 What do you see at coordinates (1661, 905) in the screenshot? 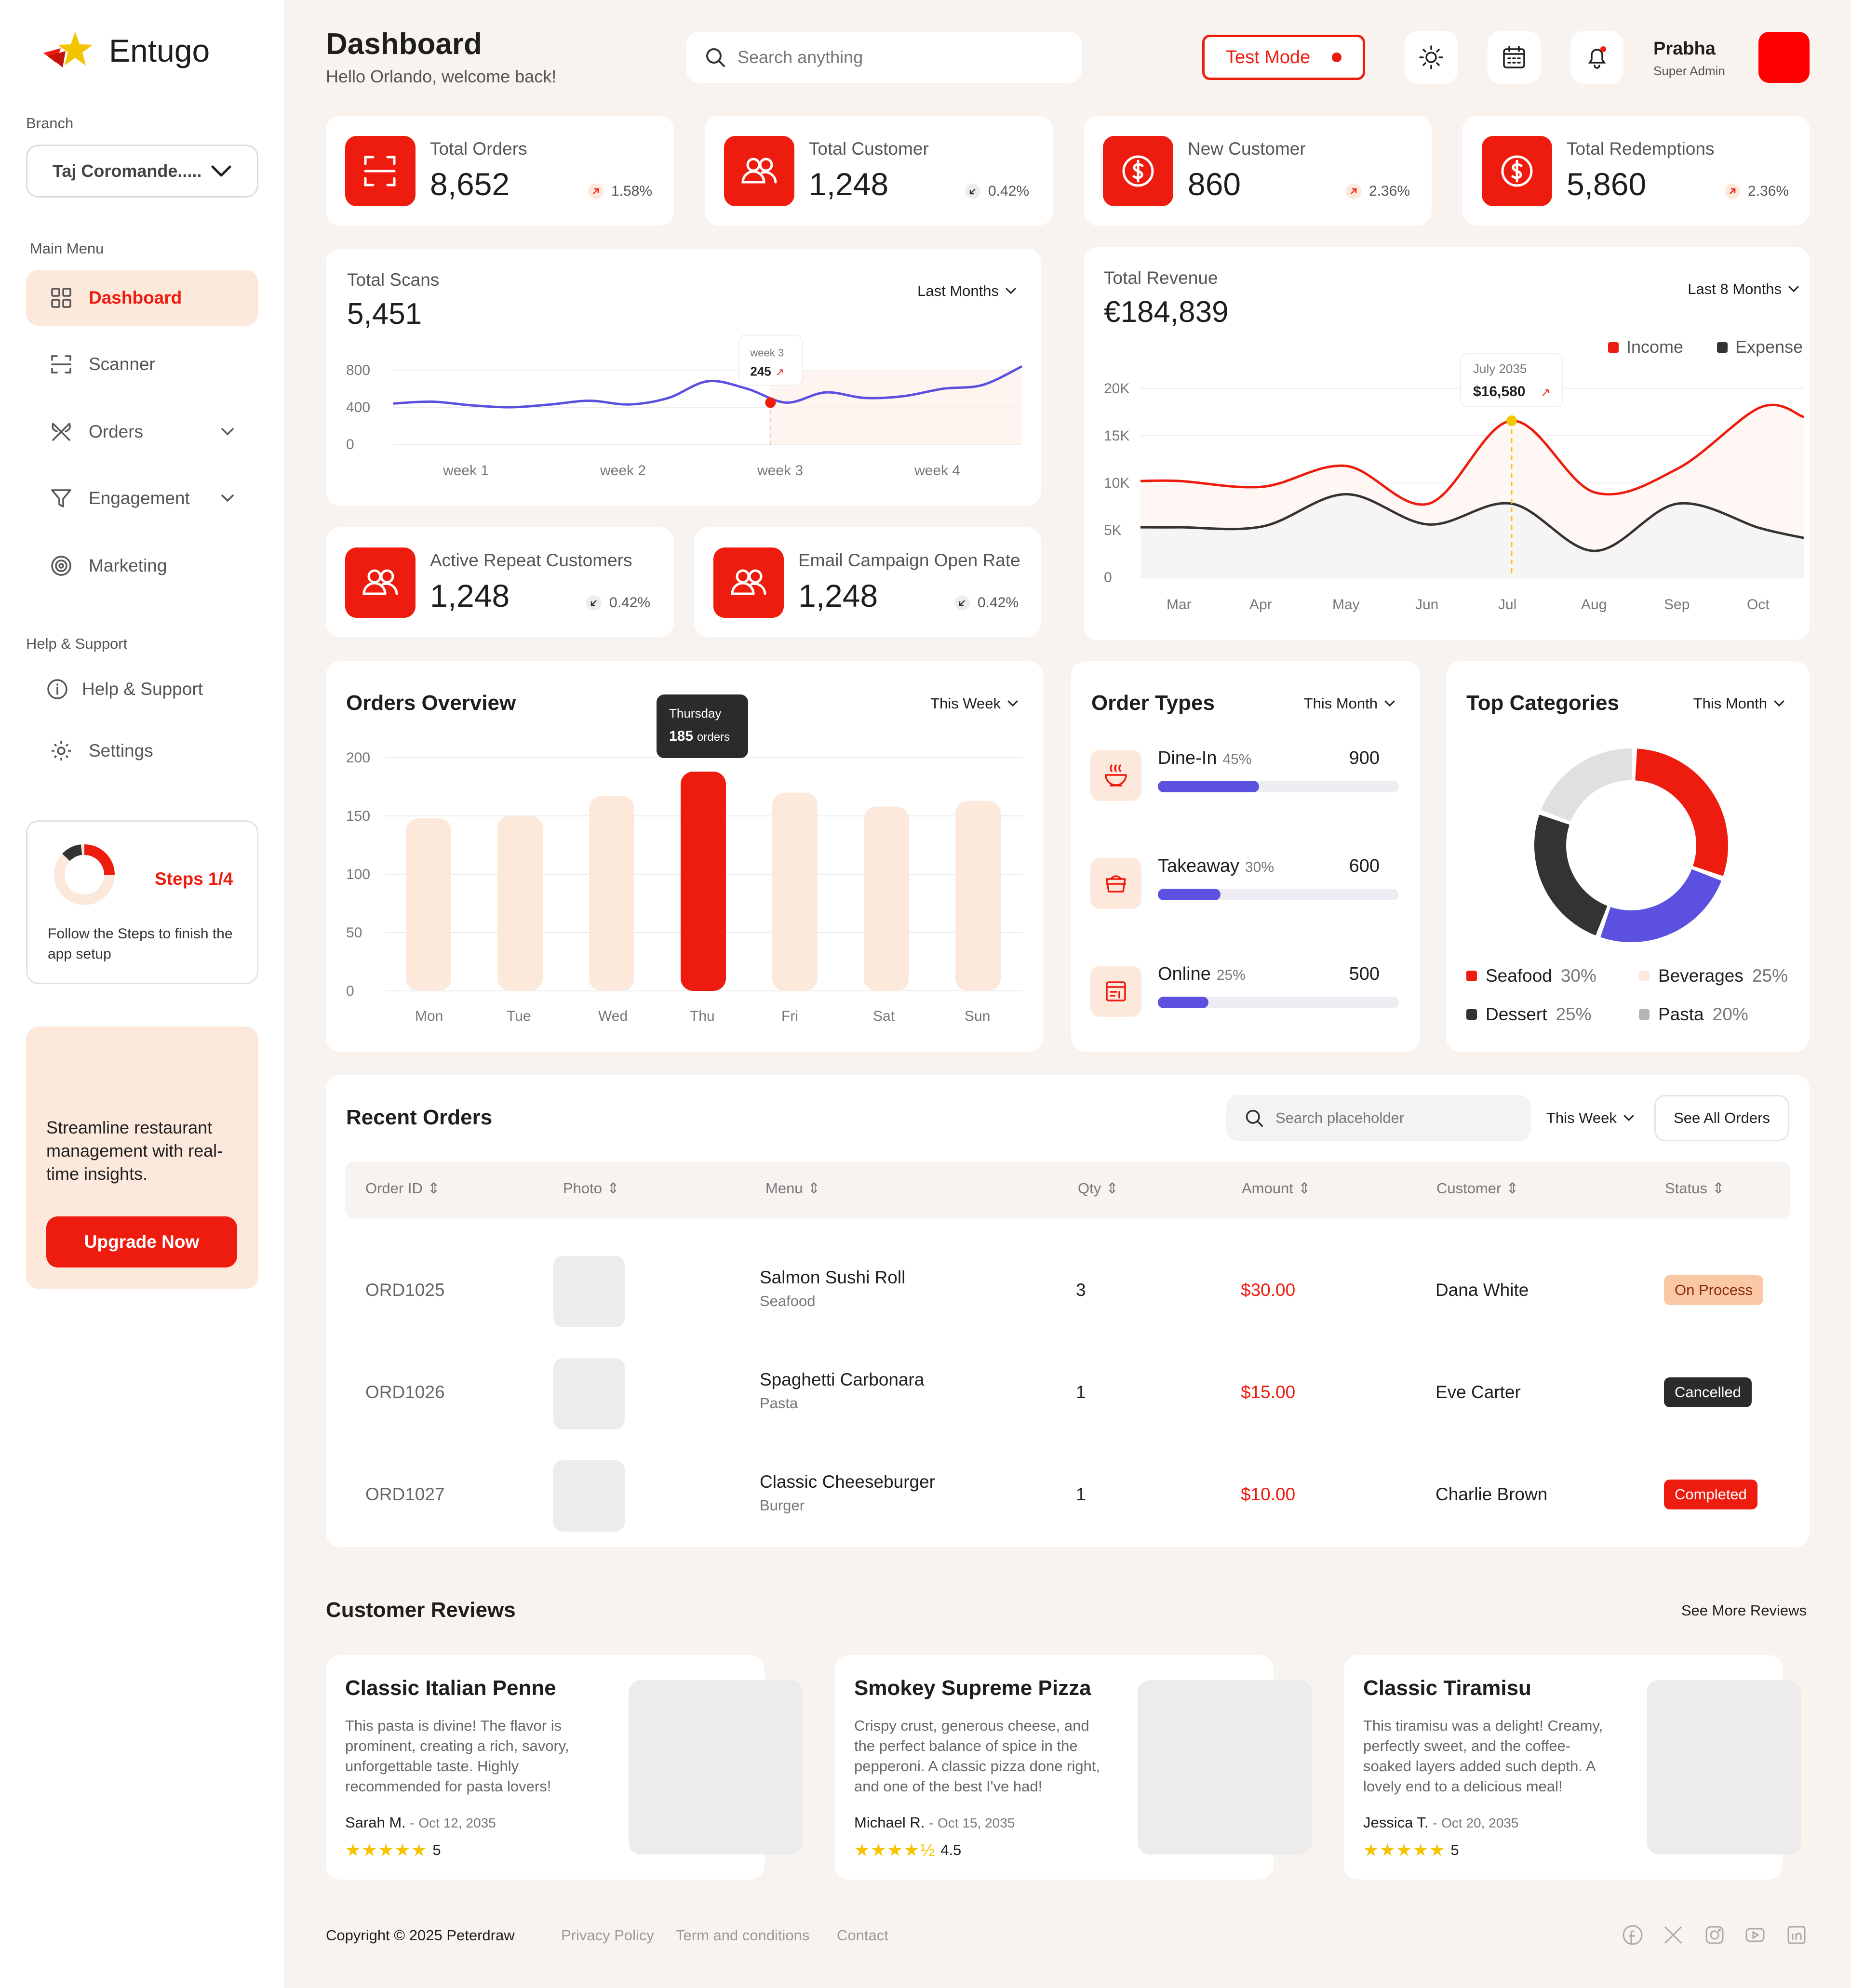
I see `donut-slice-beverages` at bounding box center [1661, 905].